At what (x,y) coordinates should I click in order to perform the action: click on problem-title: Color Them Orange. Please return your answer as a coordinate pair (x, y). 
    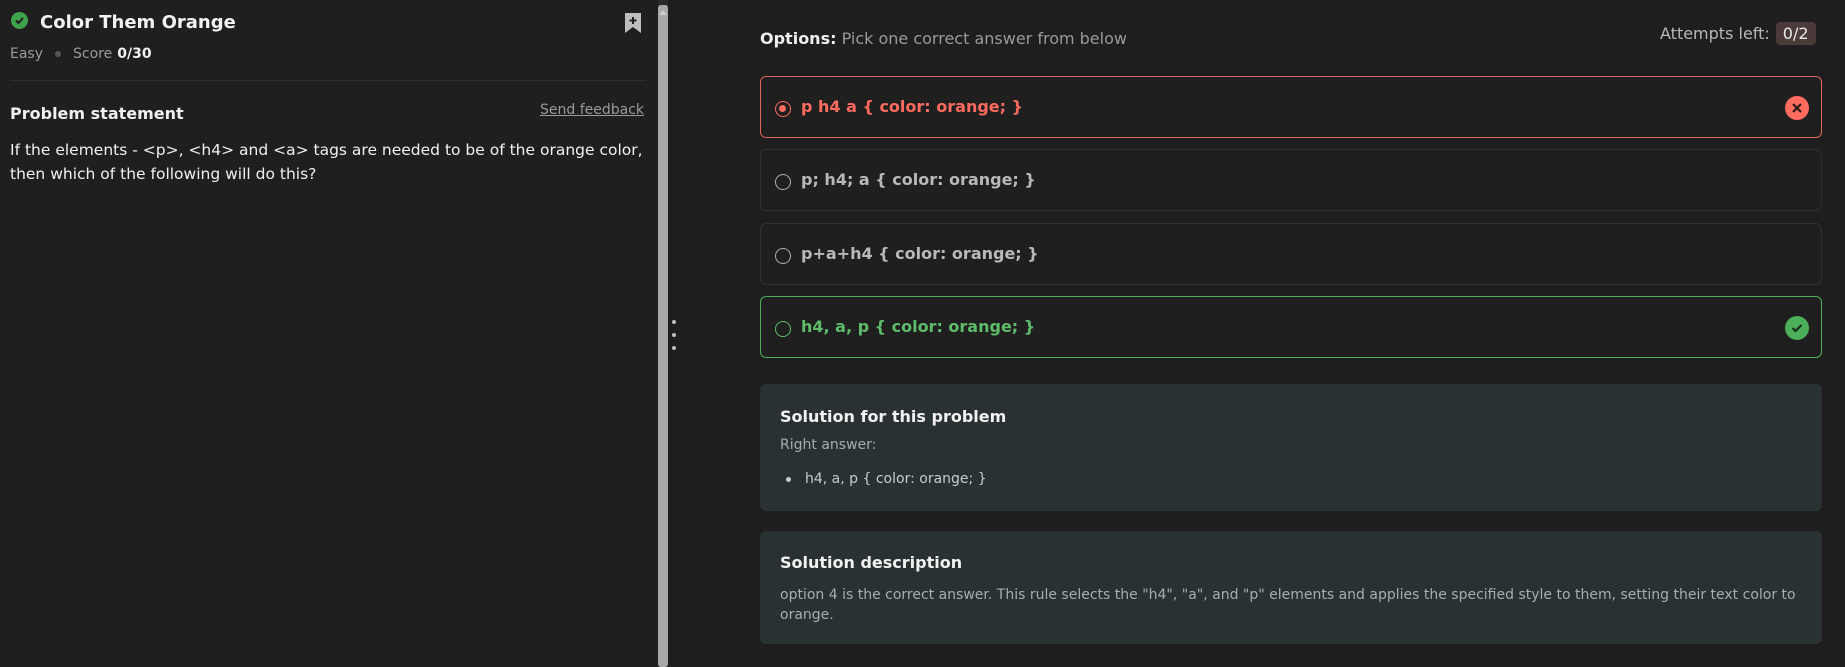
    Looking at the image, I should click on (138, 22).